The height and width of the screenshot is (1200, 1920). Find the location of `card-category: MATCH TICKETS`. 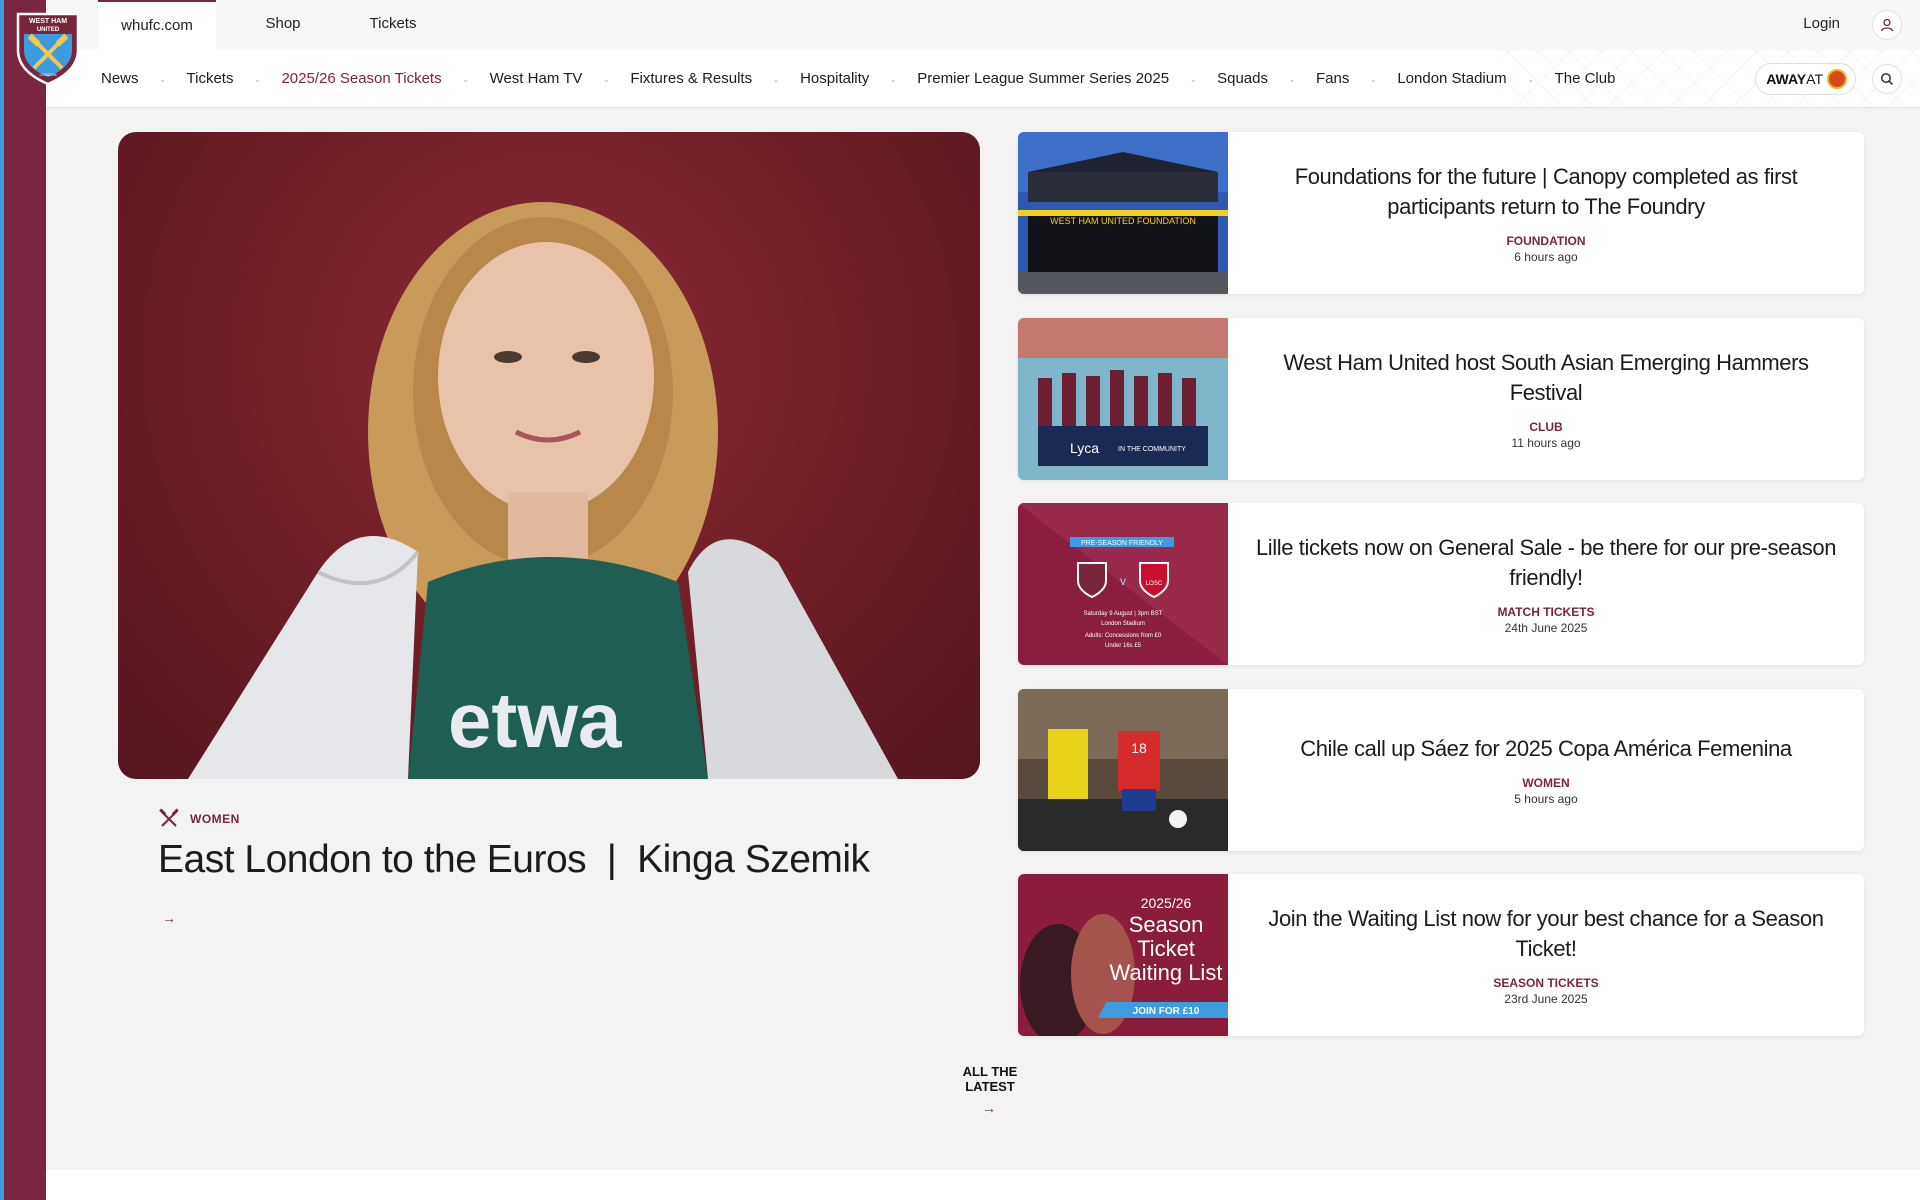

card-category: MATCH TICKETS is located at coordinates (1545, 612).